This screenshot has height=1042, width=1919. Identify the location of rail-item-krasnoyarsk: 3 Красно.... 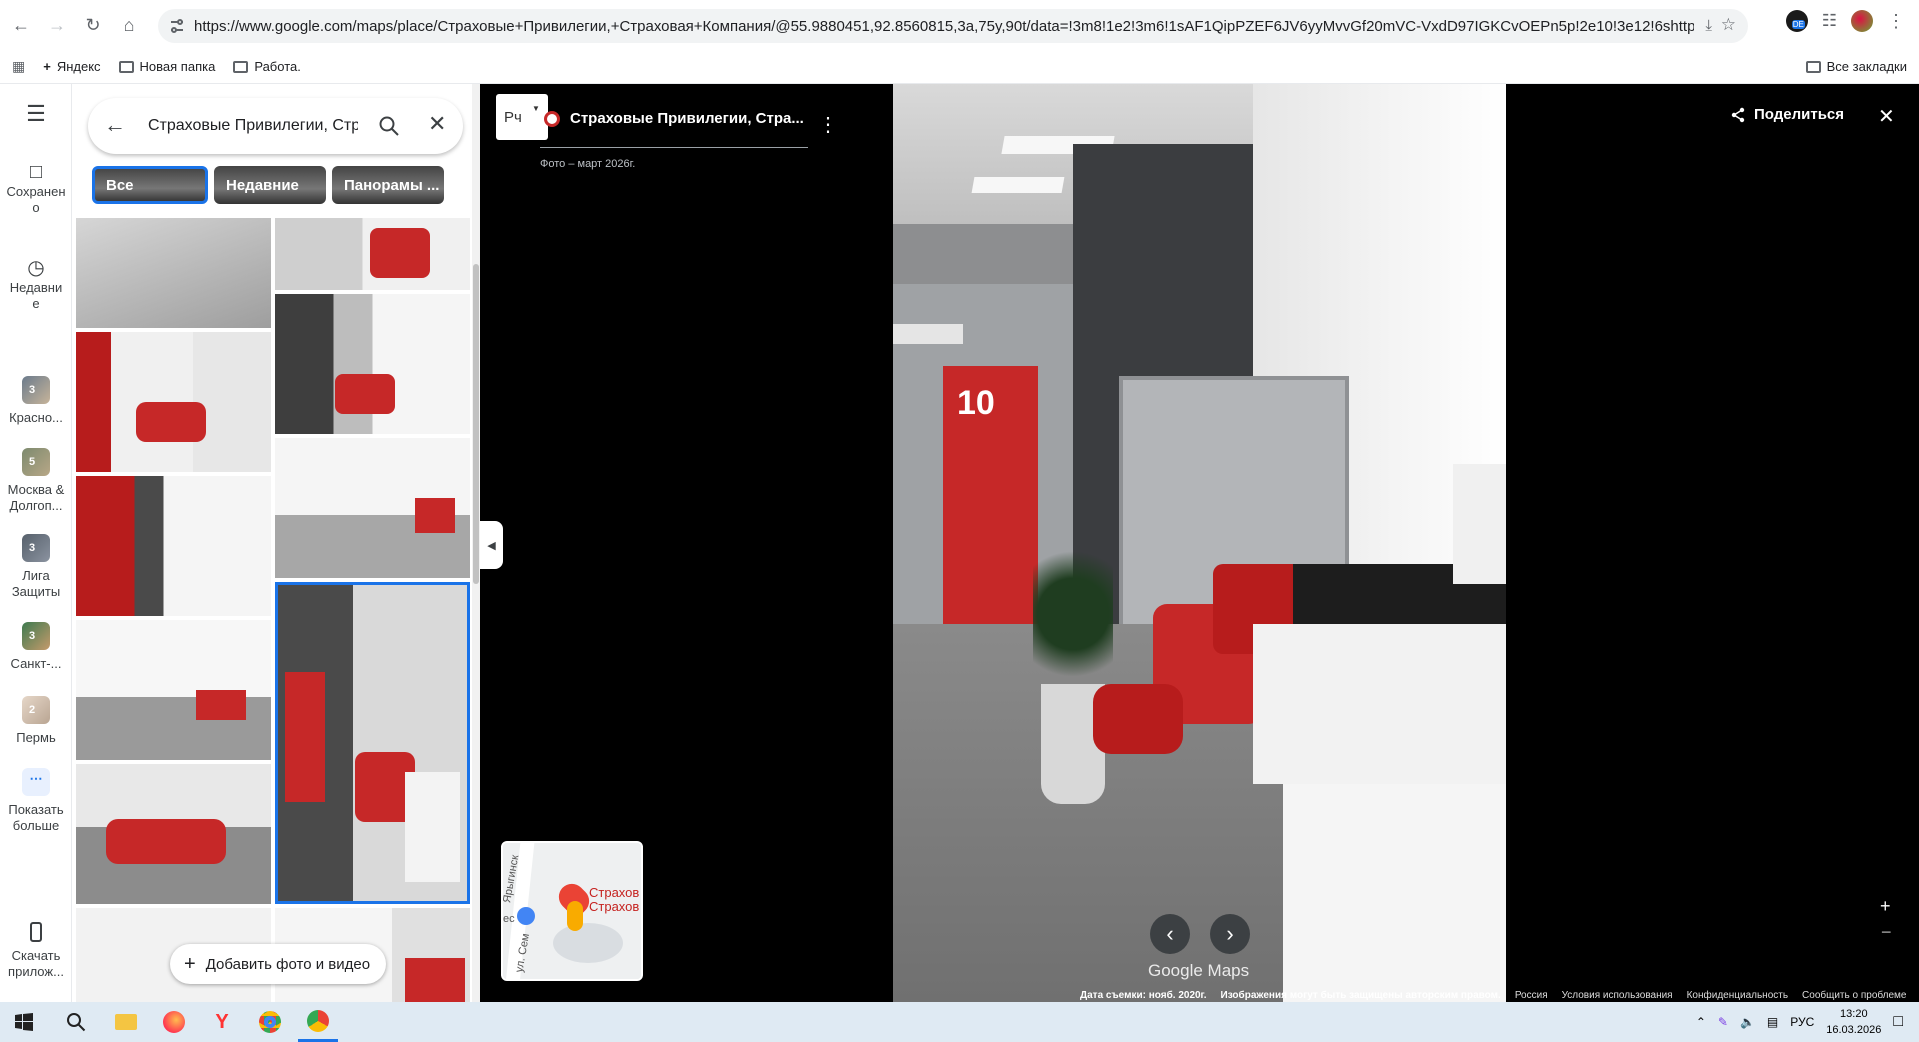
(36, 401).